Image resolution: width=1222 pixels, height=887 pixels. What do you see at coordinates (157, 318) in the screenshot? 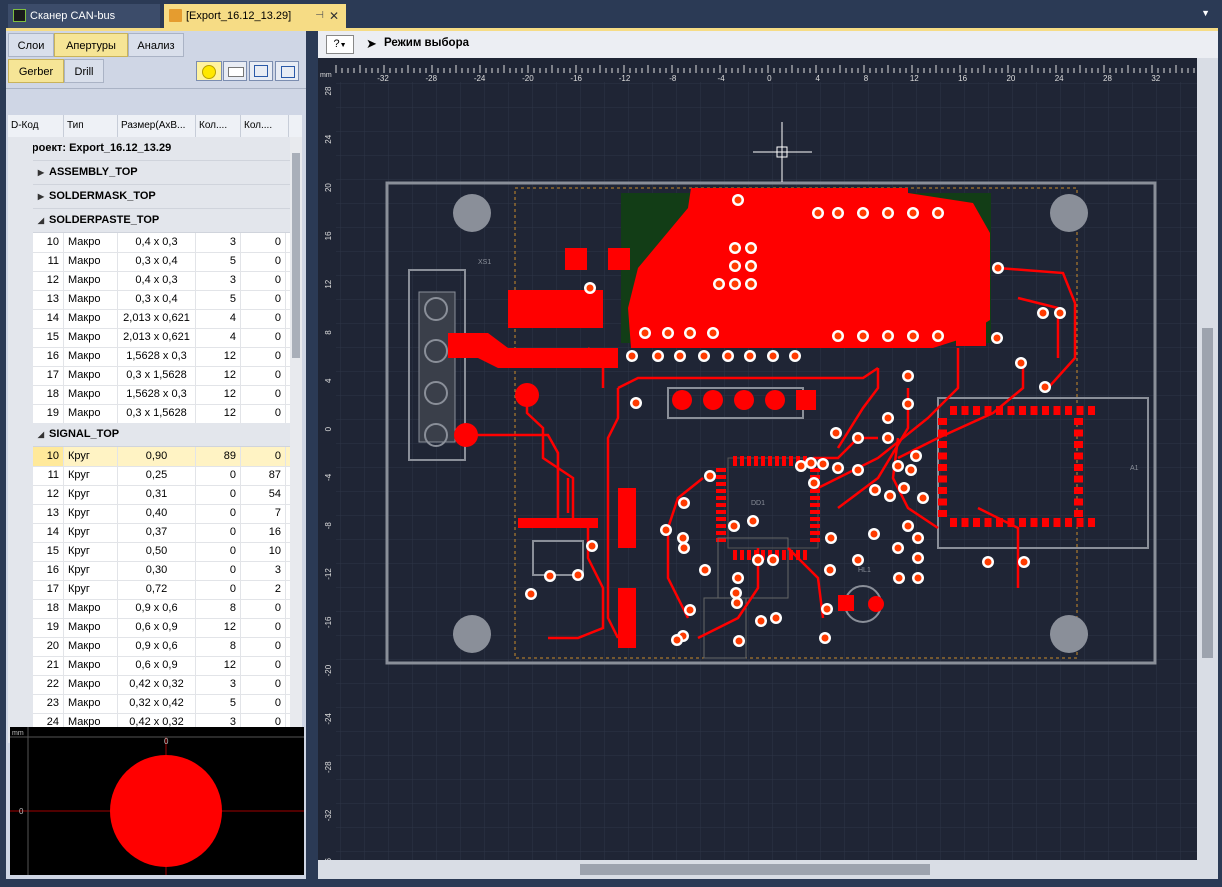
I see `table-cell: 2,013 x 0,621` at bounding box center [157, 318].